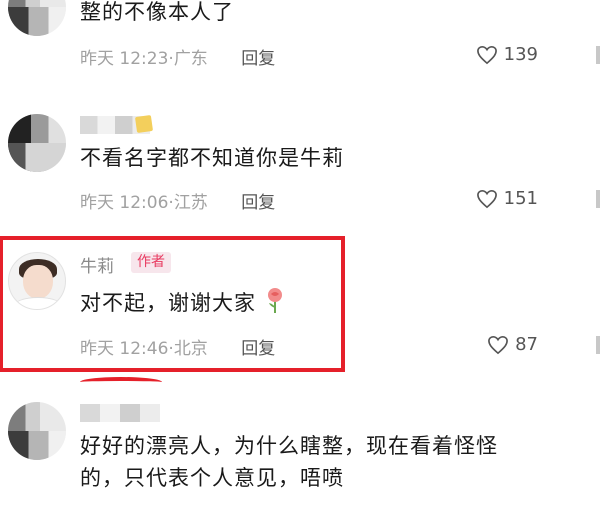  I want to click on like-button: 151, so click(507, 198).